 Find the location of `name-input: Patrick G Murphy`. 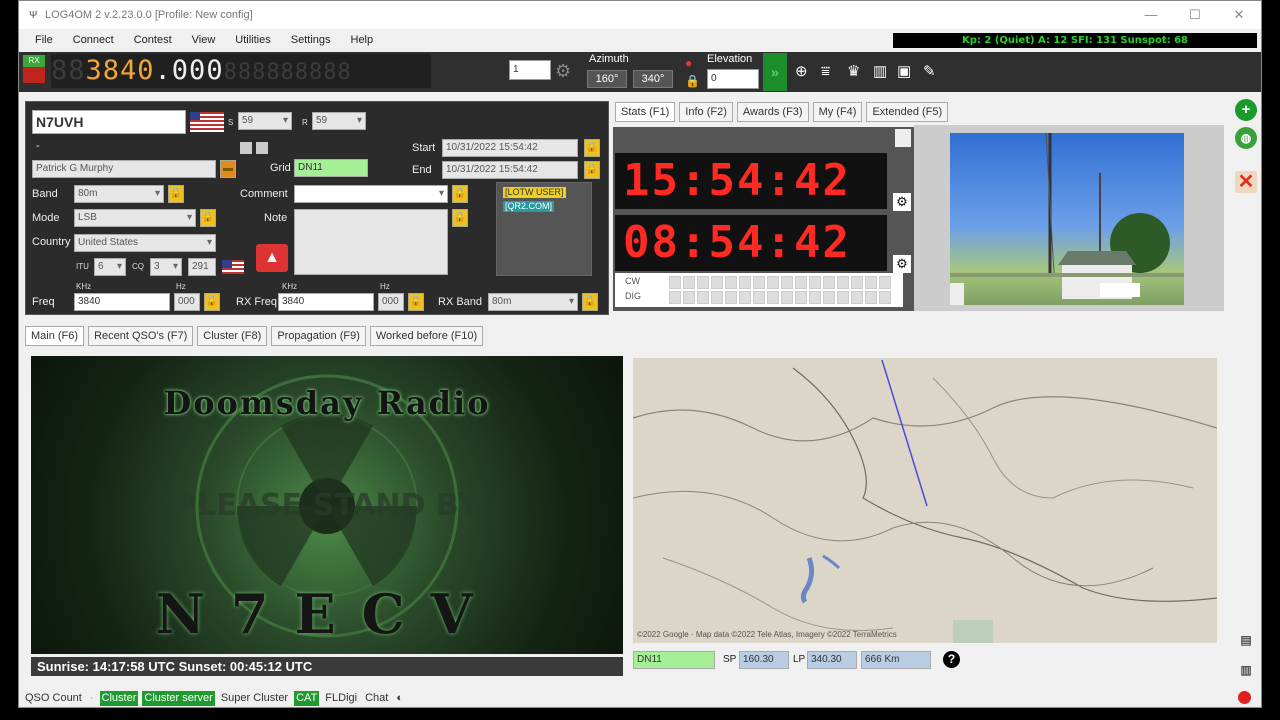

name-input: Patrick G Murphy is located at coordinates (124, 169).